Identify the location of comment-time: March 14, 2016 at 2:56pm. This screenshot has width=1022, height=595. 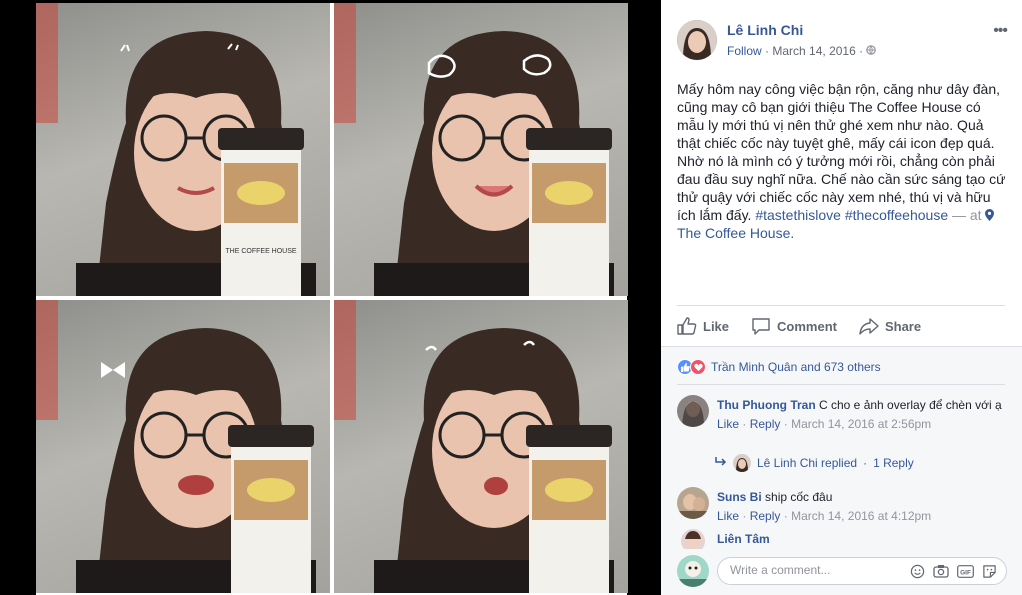
(861, 424).